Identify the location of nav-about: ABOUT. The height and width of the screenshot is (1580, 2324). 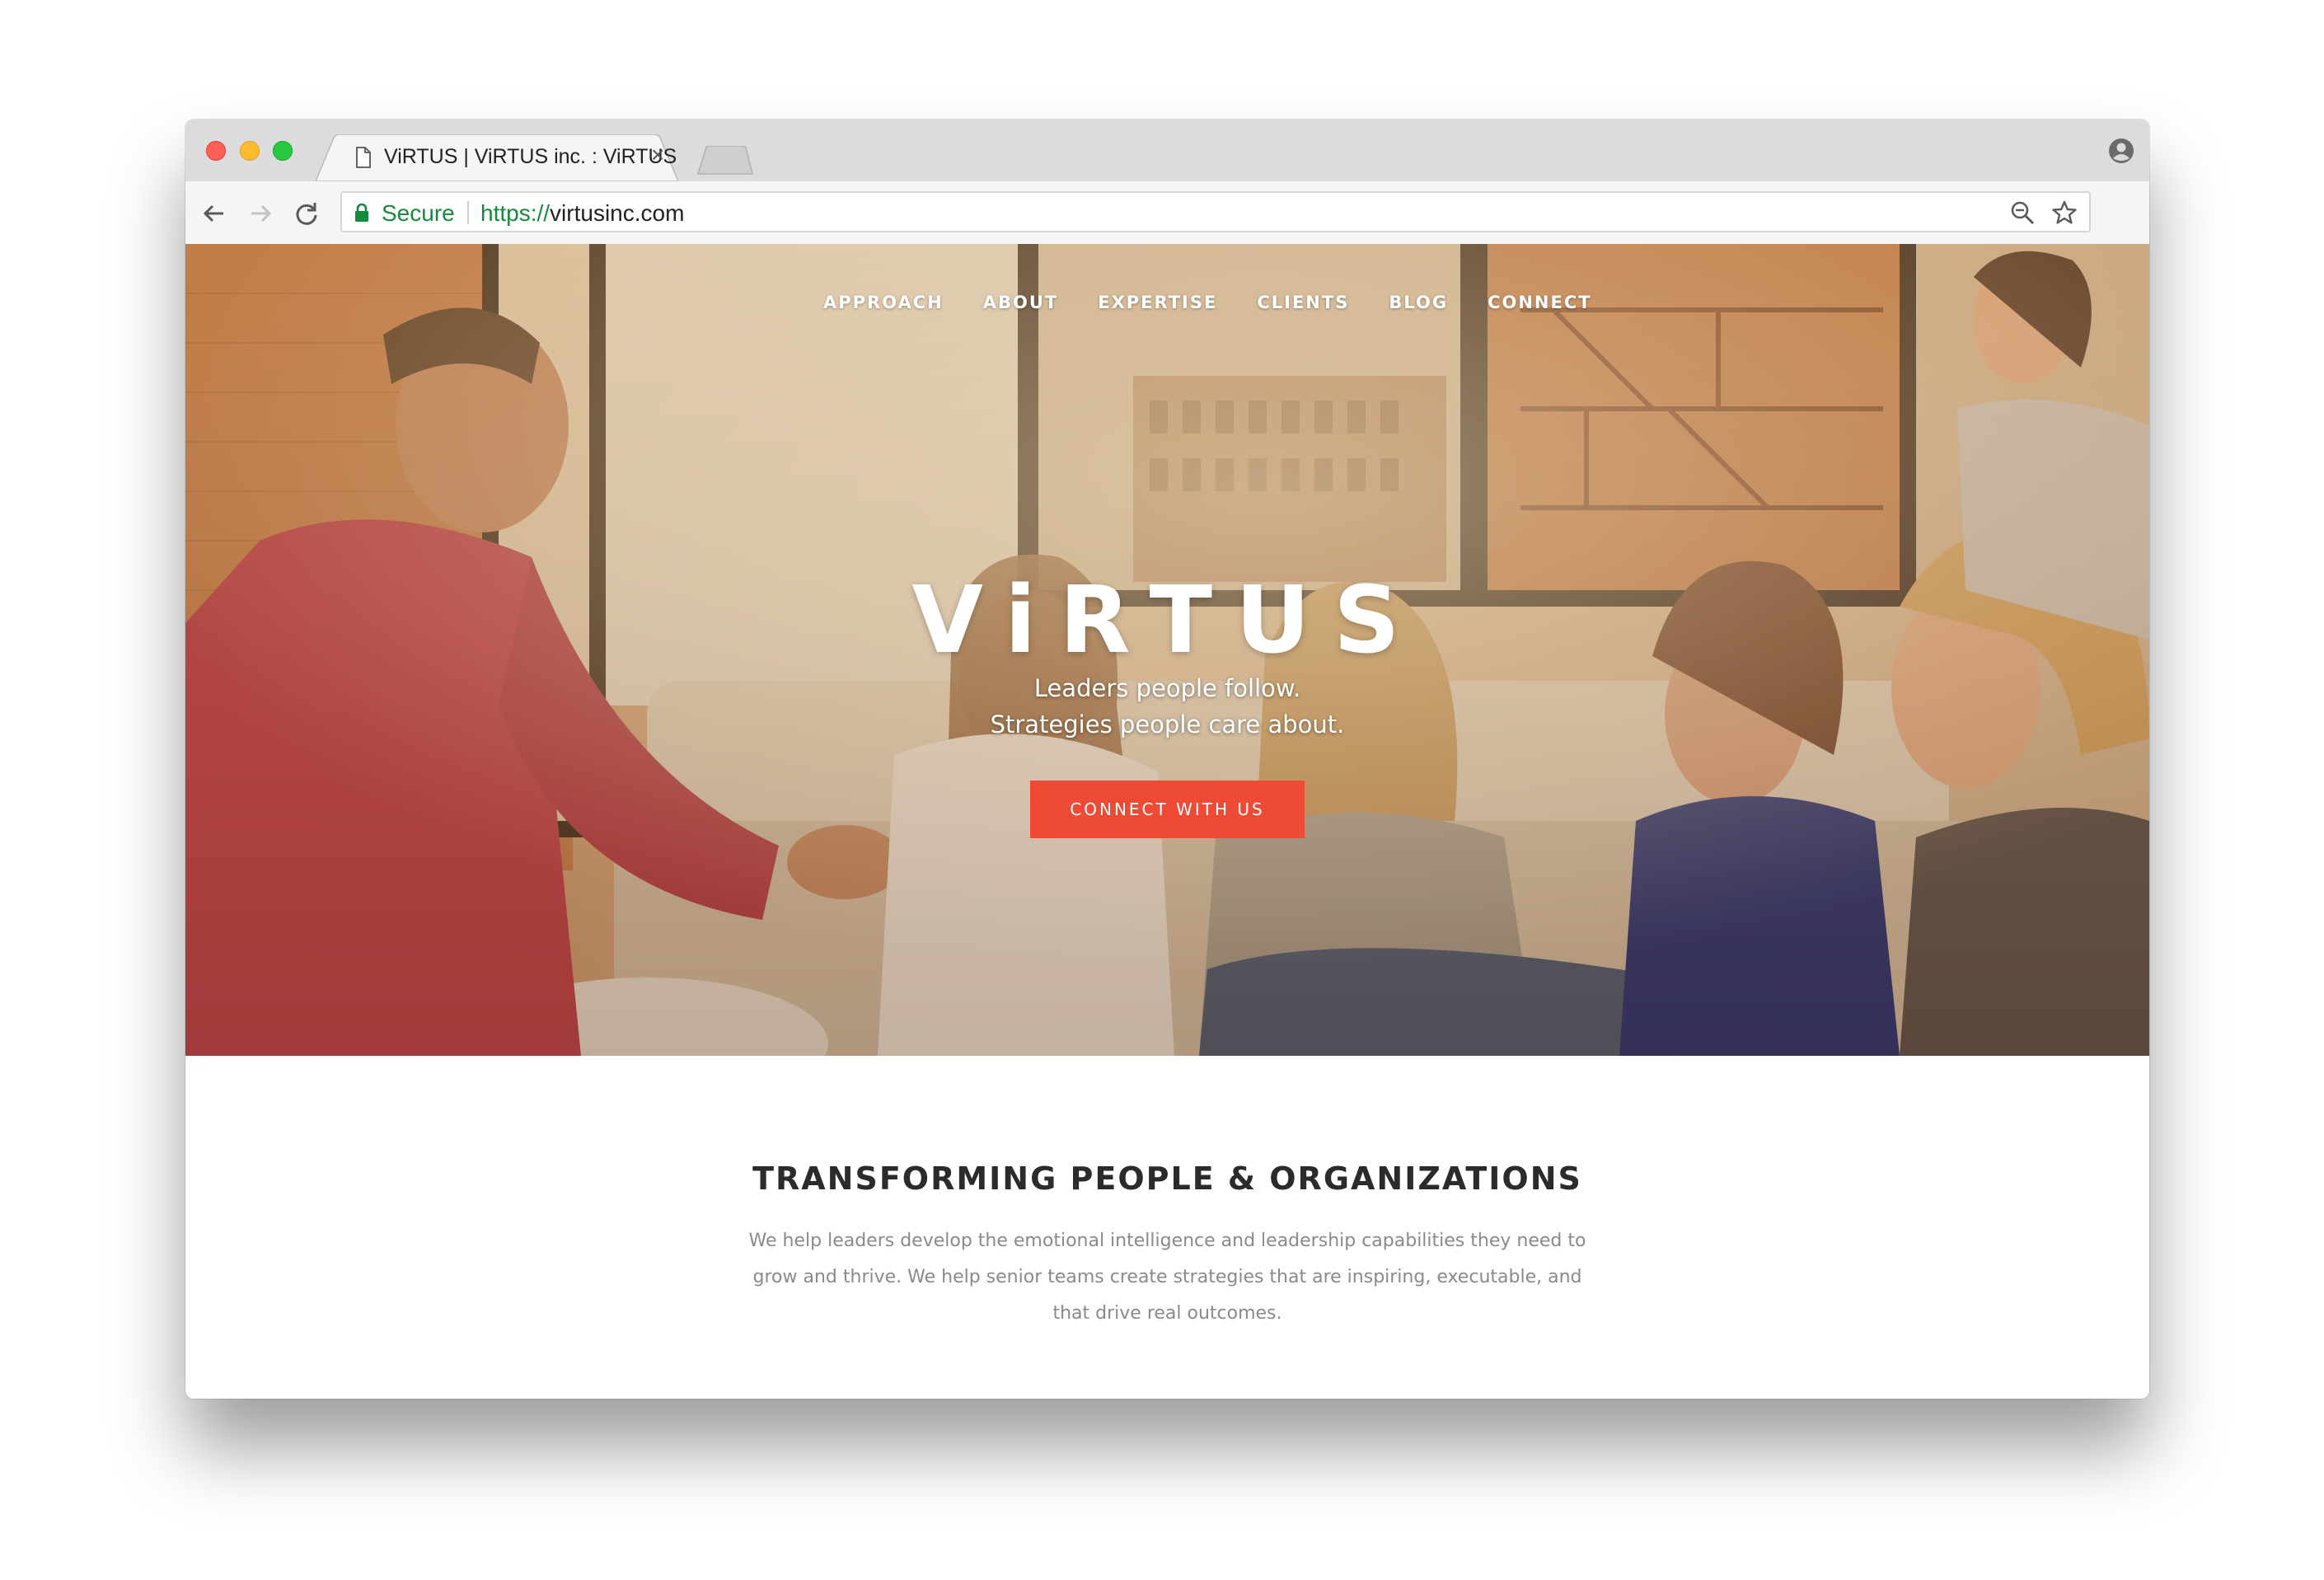
(1021, 302).